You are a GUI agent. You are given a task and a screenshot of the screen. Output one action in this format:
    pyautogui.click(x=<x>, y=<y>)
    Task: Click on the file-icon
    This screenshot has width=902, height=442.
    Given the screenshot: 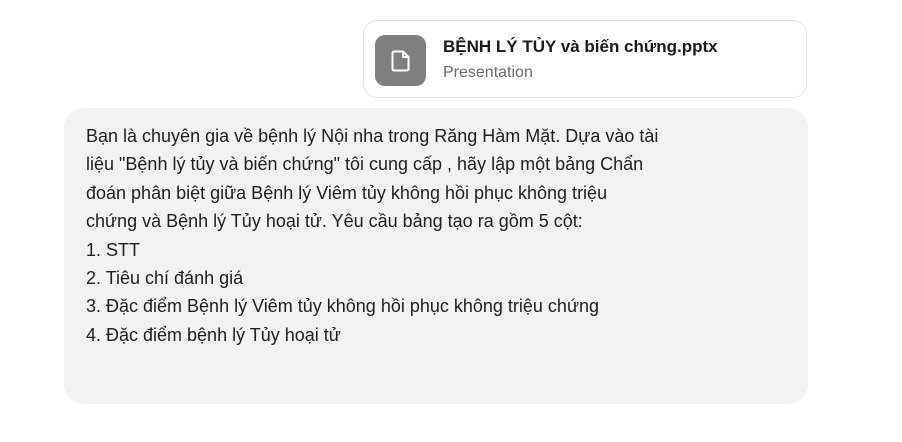 What is the action you would take?
    pyautogui.click(x=400, y=60)
    